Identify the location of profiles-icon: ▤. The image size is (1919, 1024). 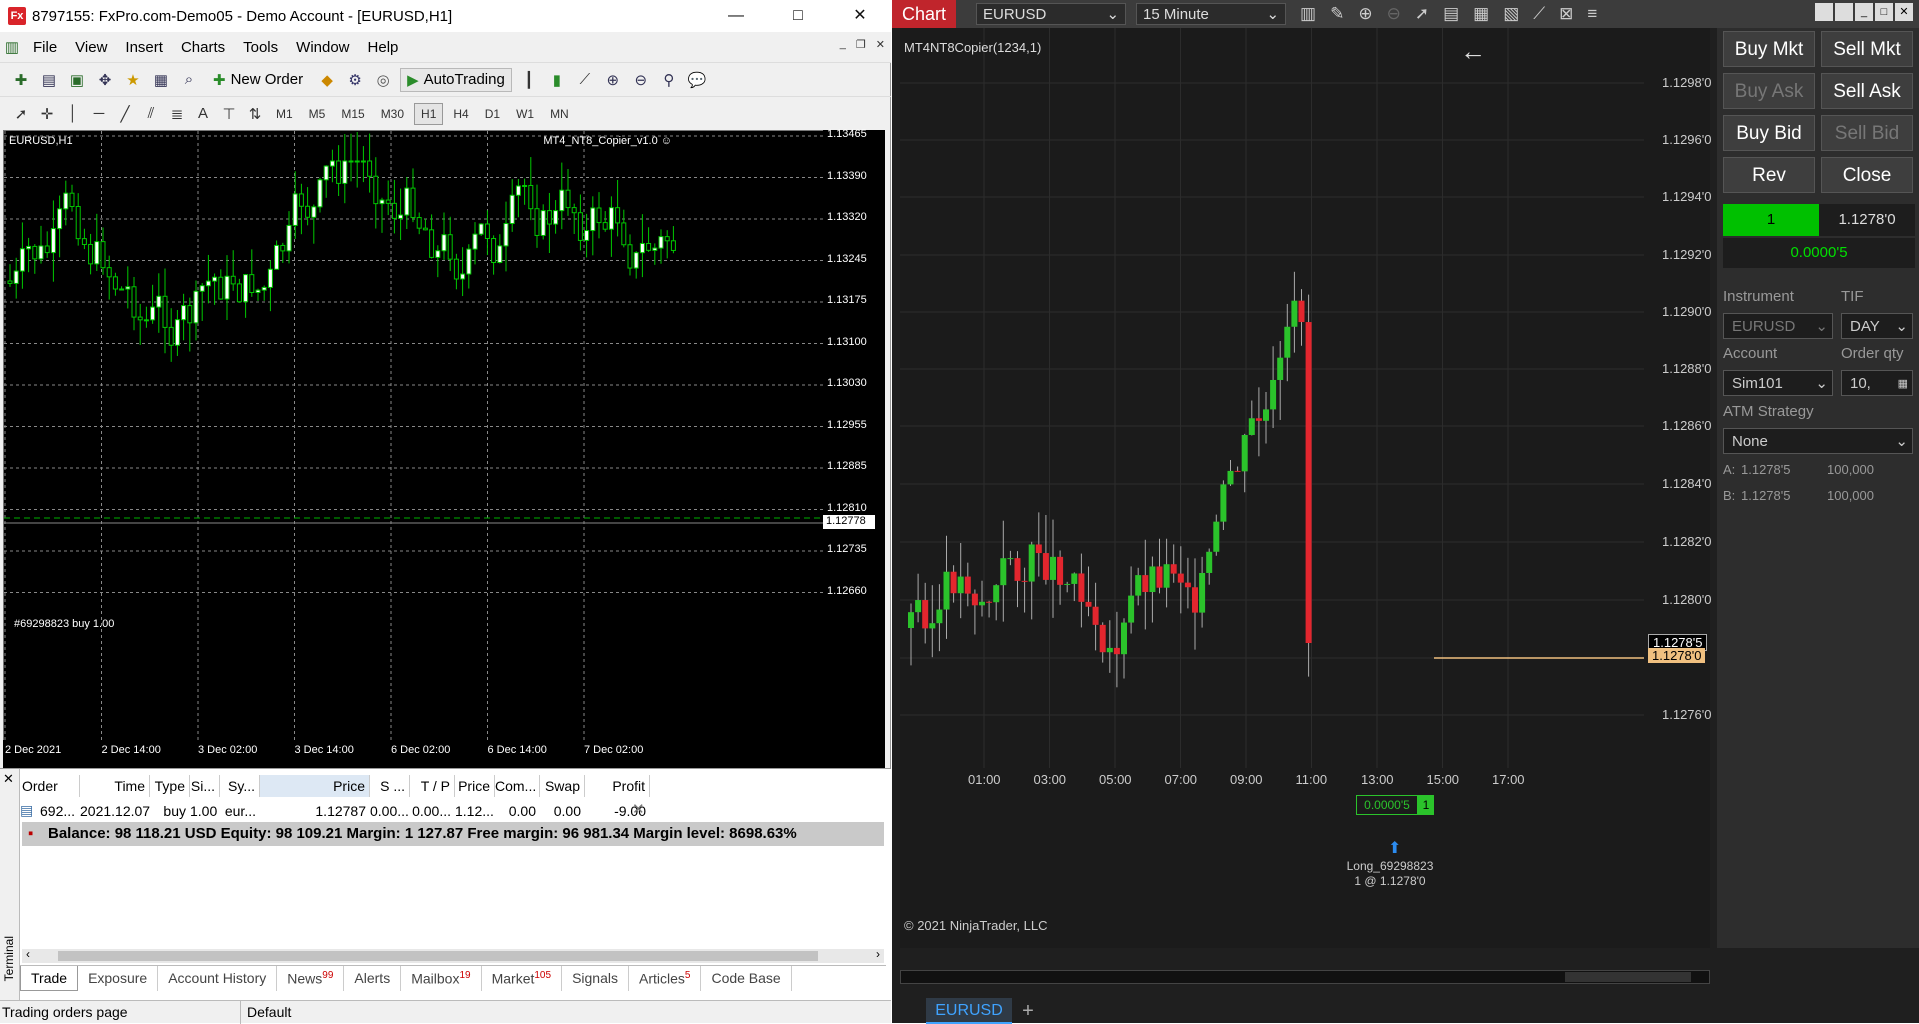
(49, 80).